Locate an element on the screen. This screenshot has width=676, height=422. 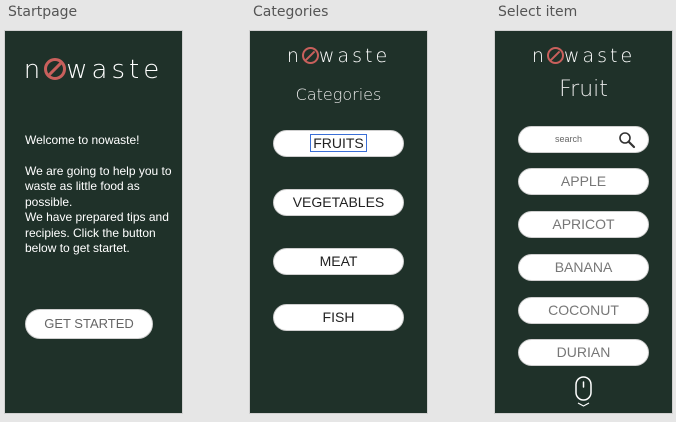
get-started-button: GET STARTED is located at coordinates (89, 324).